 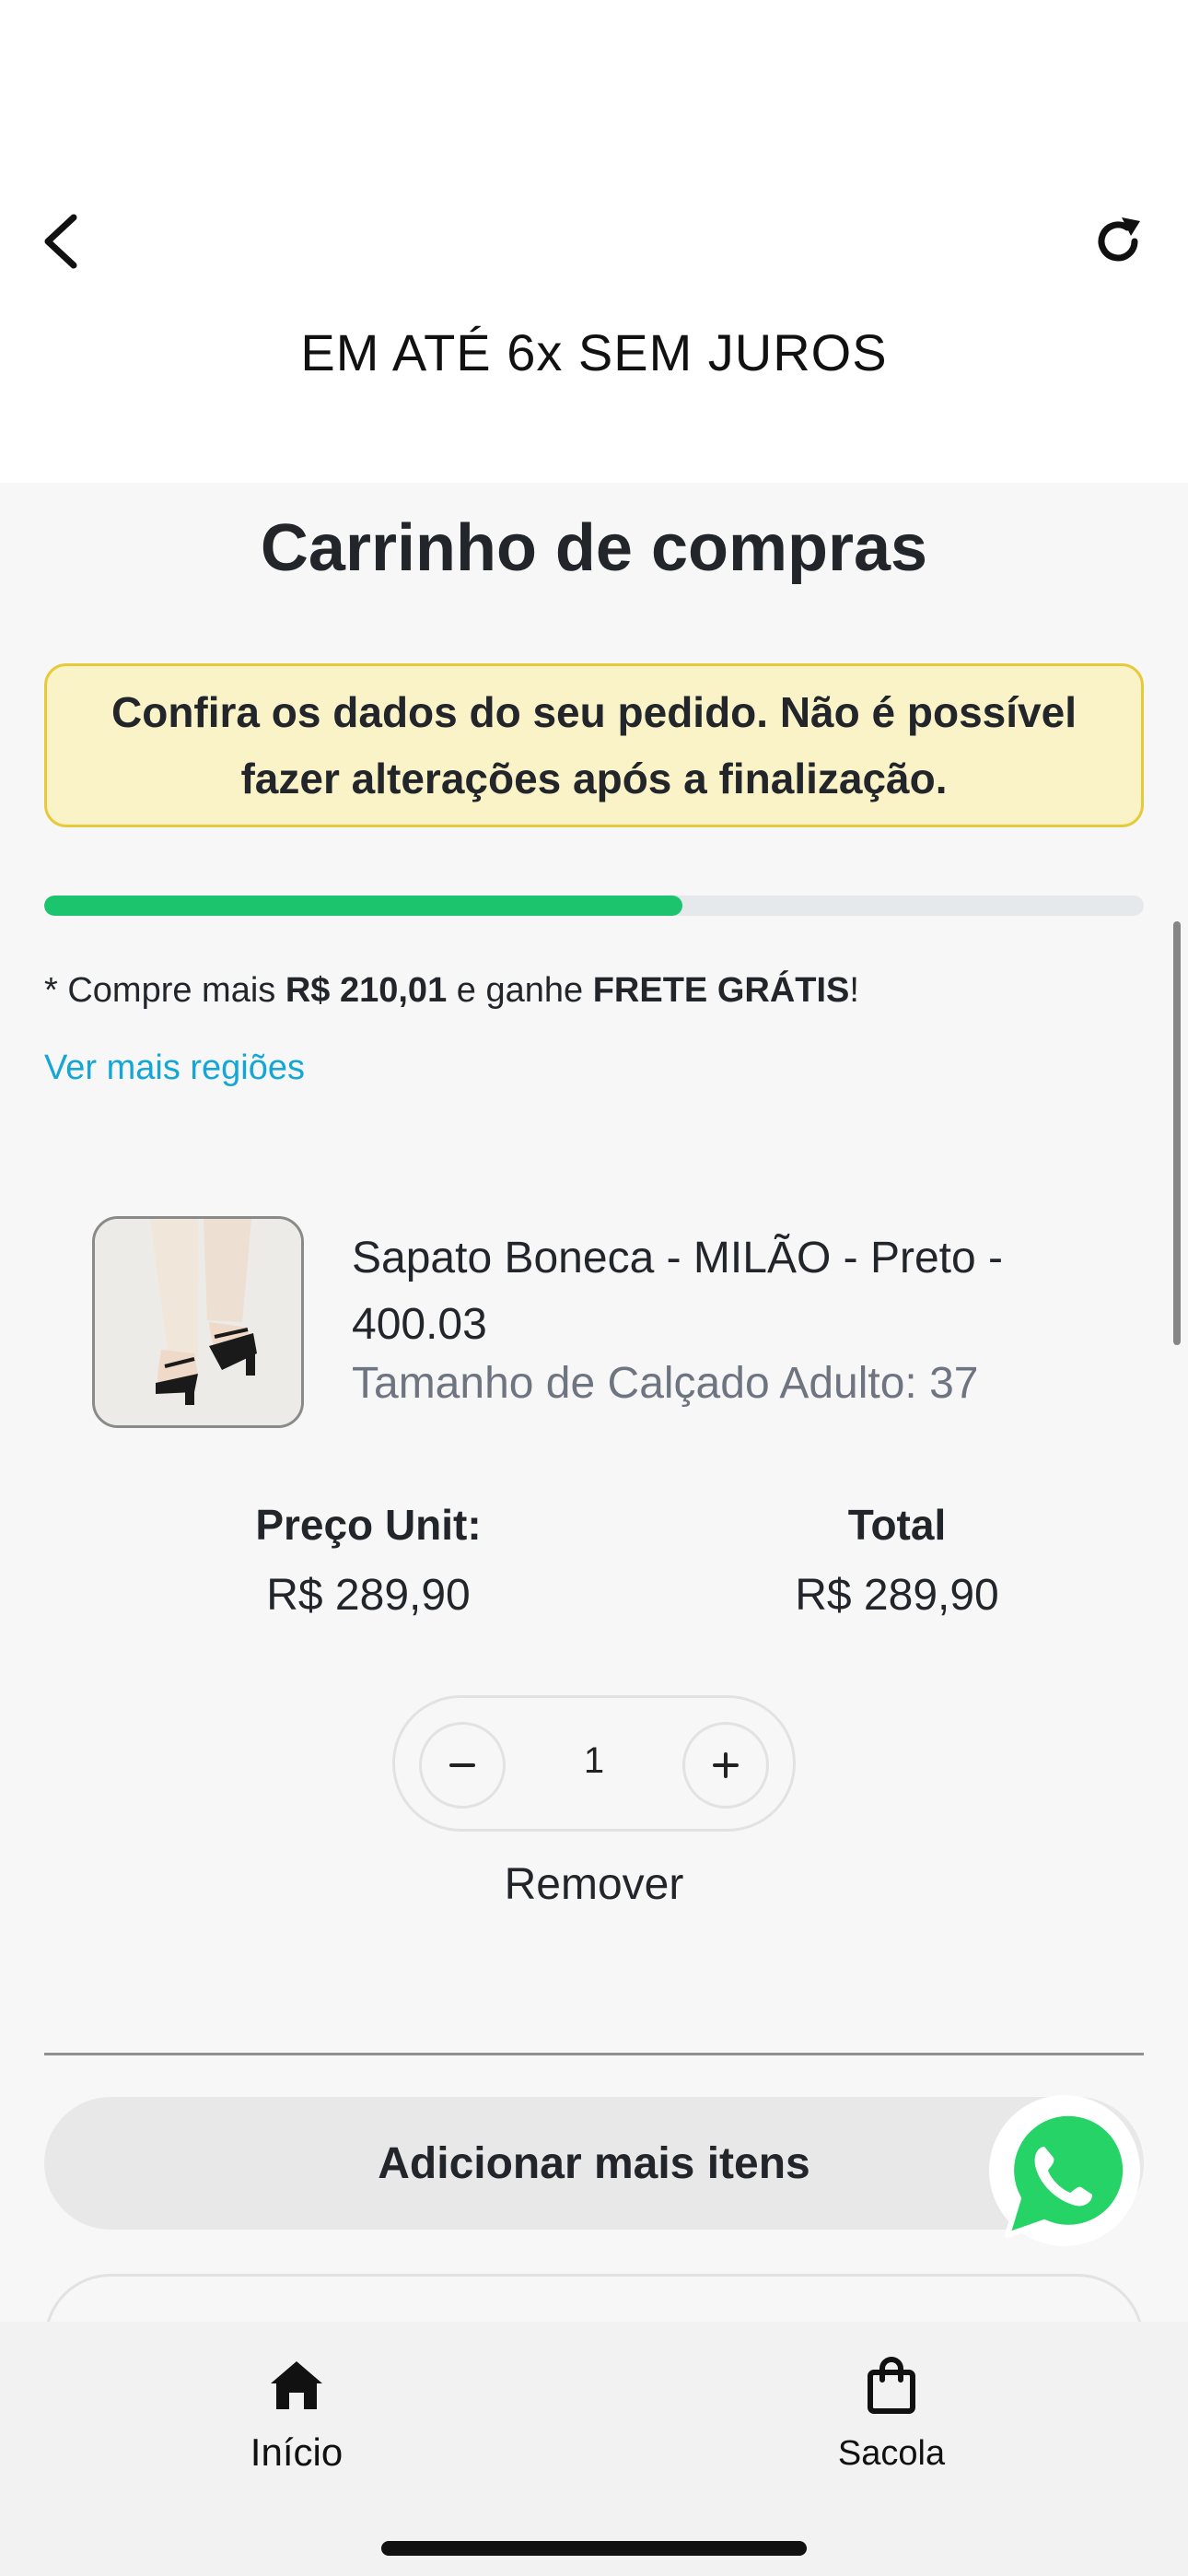 What do you see at coordinates (164, 990) in the screenshot?
I see `shipping-prefix: * Compre mais` at bounding box center [164, 990].